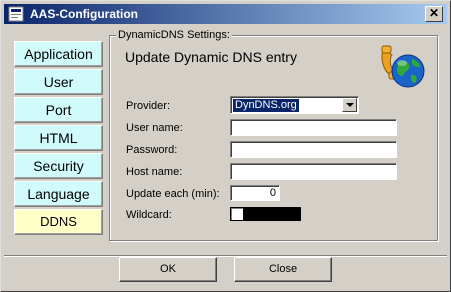 Image resolution: width=451 pixels, height=292 pixels. What do you see at coordinates (174, 35) in the screenshot?
I see `group-title: DynamicDNS Settings:` at bounding box center [174, 35].